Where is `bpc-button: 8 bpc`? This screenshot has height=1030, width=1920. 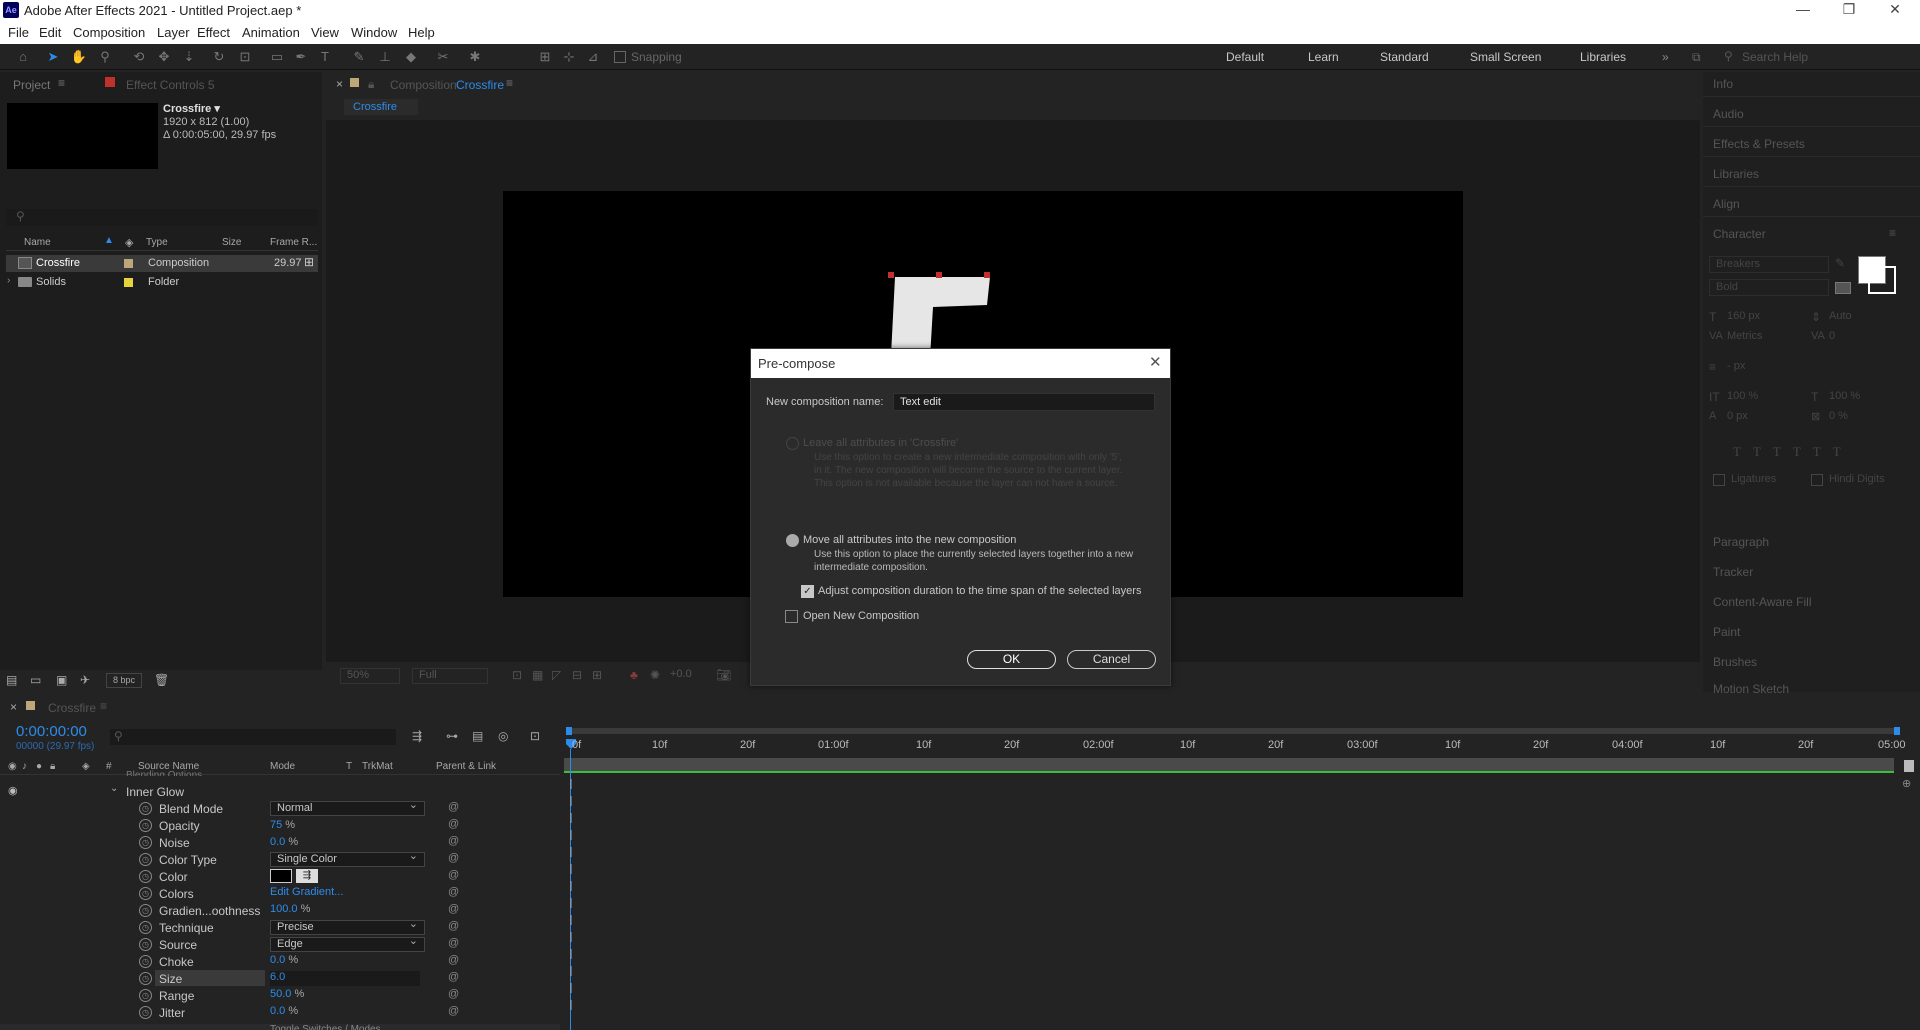
bpc-button: 8 bpc is located at coordinates (124, 680).